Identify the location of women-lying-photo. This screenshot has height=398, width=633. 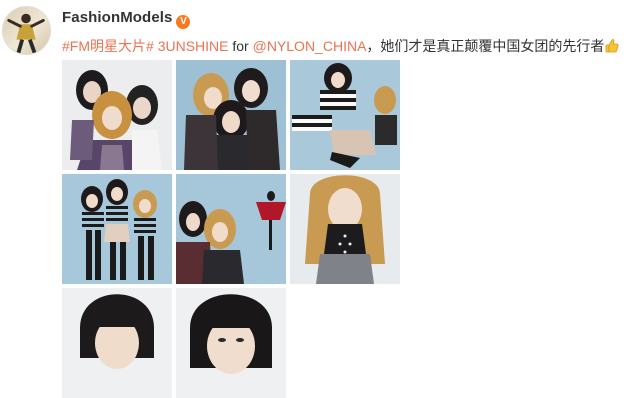
(345, 115).